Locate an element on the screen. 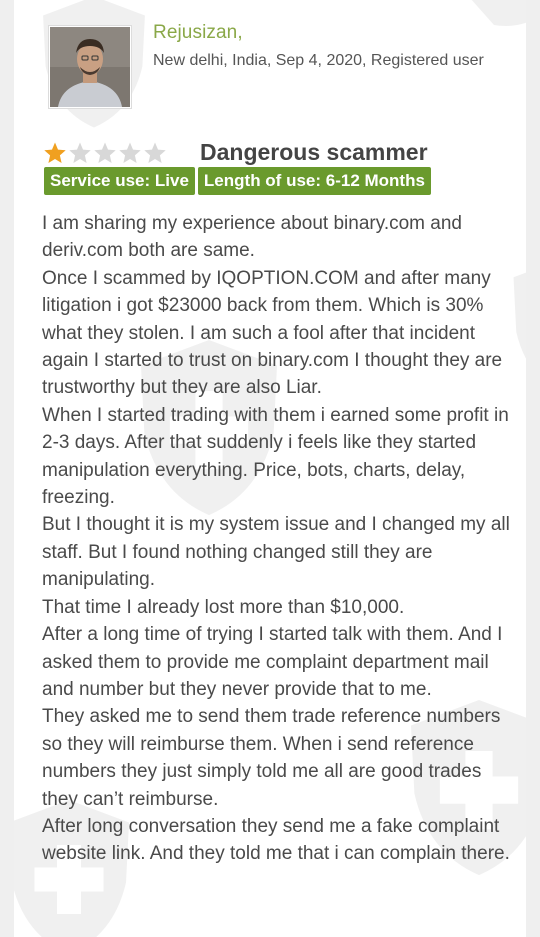  avatar is located at coordinates (90, 67).